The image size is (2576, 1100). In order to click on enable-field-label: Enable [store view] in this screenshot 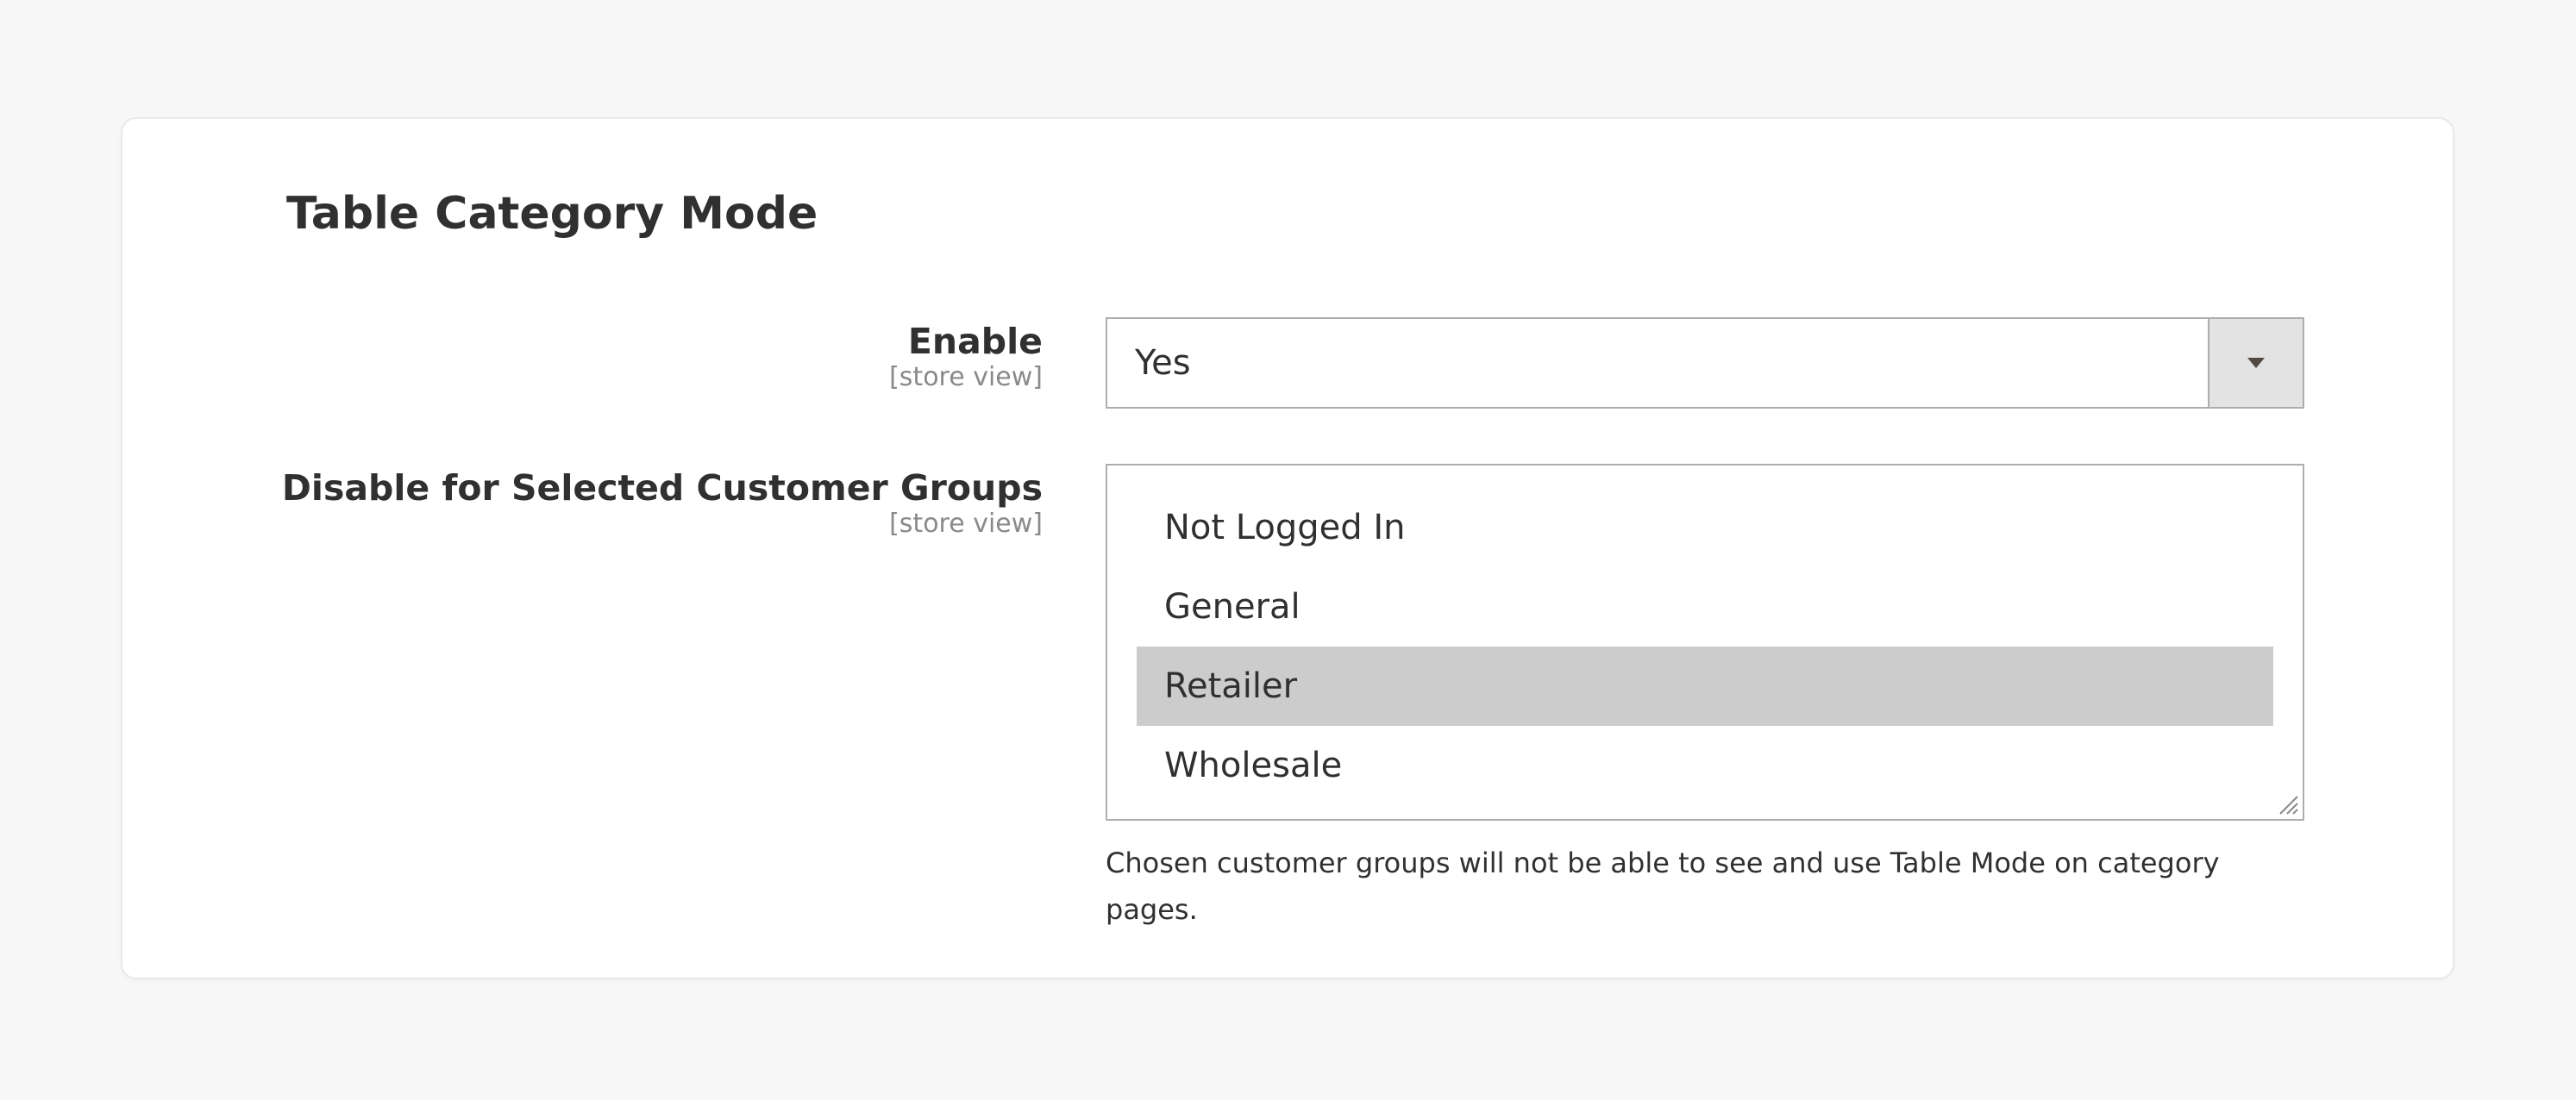, I will do `click(966, 357)`.